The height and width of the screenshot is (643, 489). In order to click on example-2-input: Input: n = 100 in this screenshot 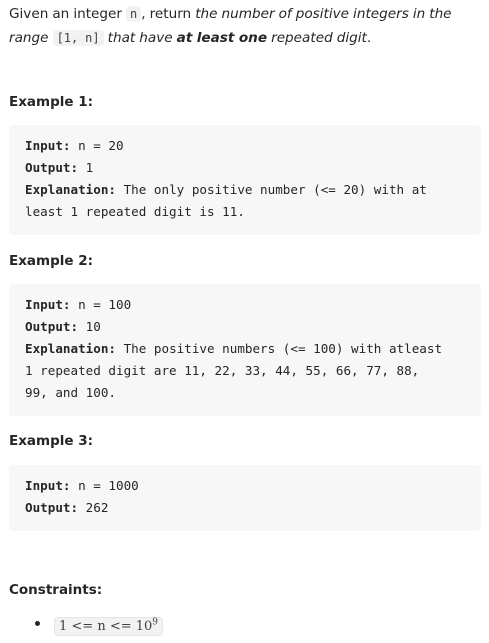, I will do `click(78, 304)`.